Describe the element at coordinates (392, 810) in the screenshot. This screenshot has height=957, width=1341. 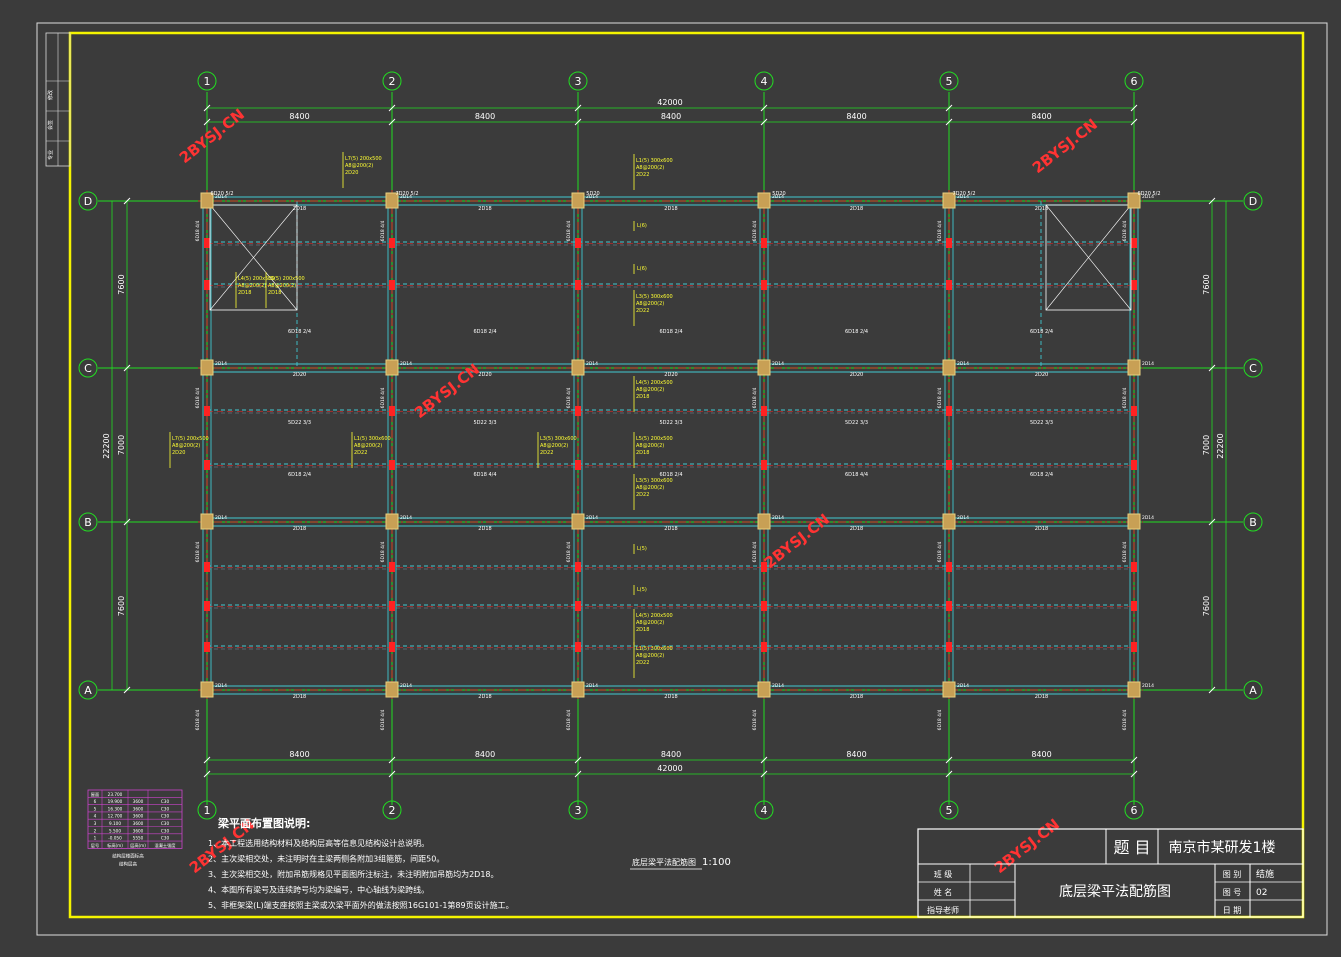
I see `axis-label: 2` at that location.